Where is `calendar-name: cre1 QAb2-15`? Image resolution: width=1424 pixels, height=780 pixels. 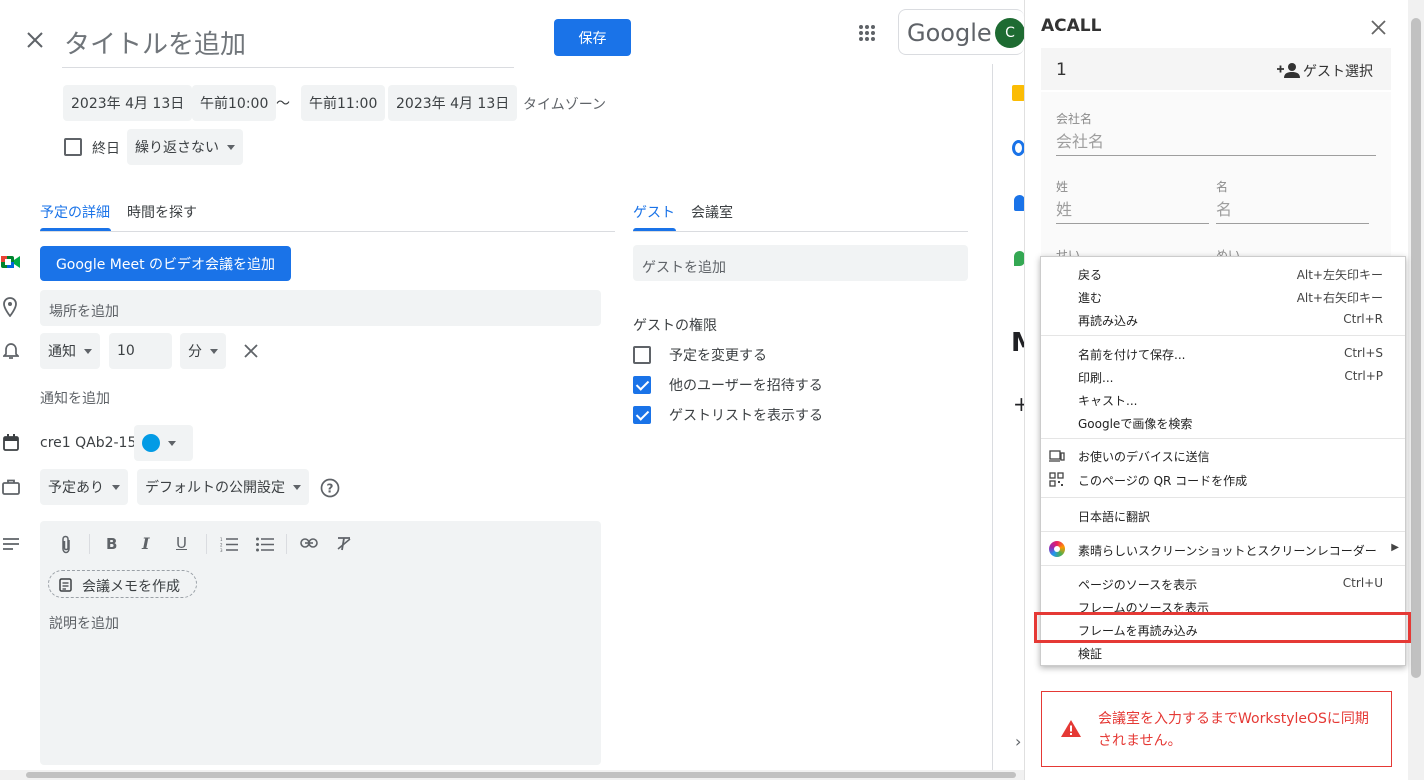
calendar-name: cre1 QAb2-15 is located at coordinates (88, 443).